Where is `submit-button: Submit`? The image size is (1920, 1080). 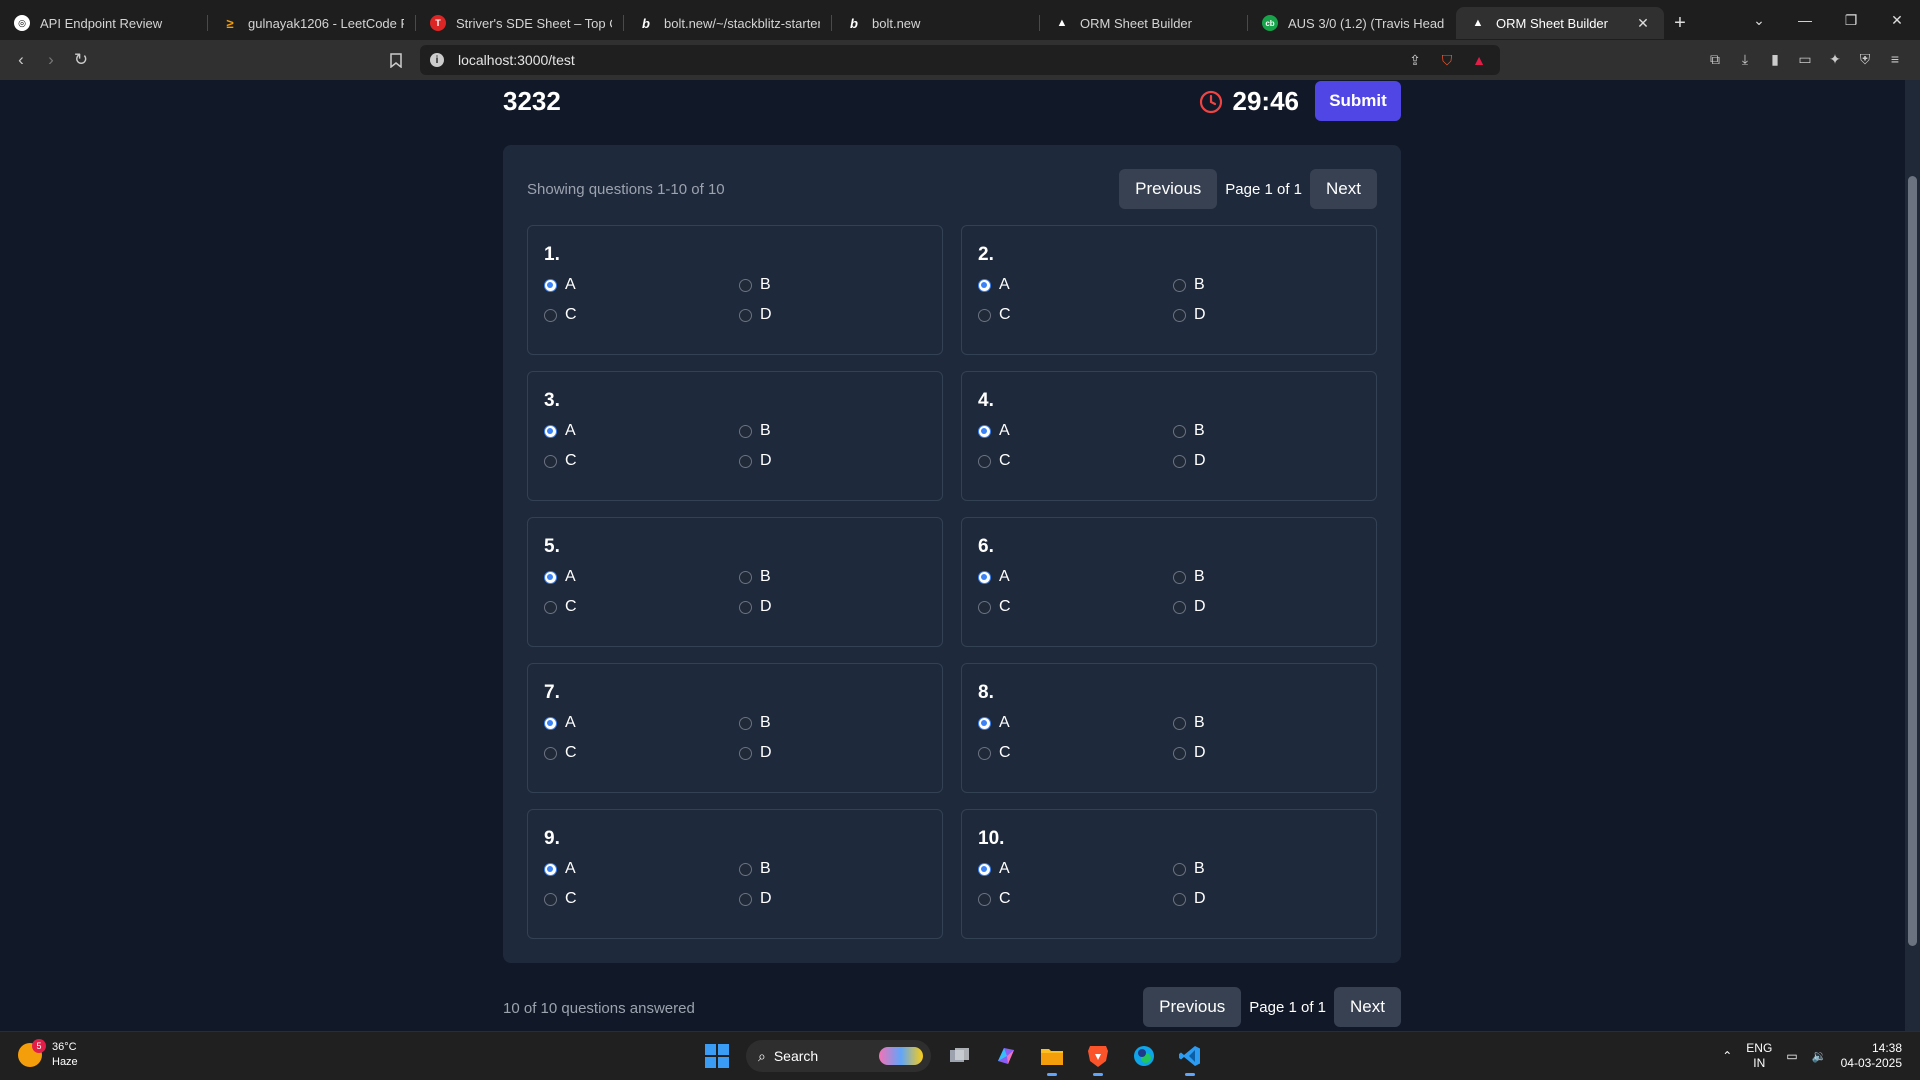 submit-button: Submit is located at coordinates (1358, 101).